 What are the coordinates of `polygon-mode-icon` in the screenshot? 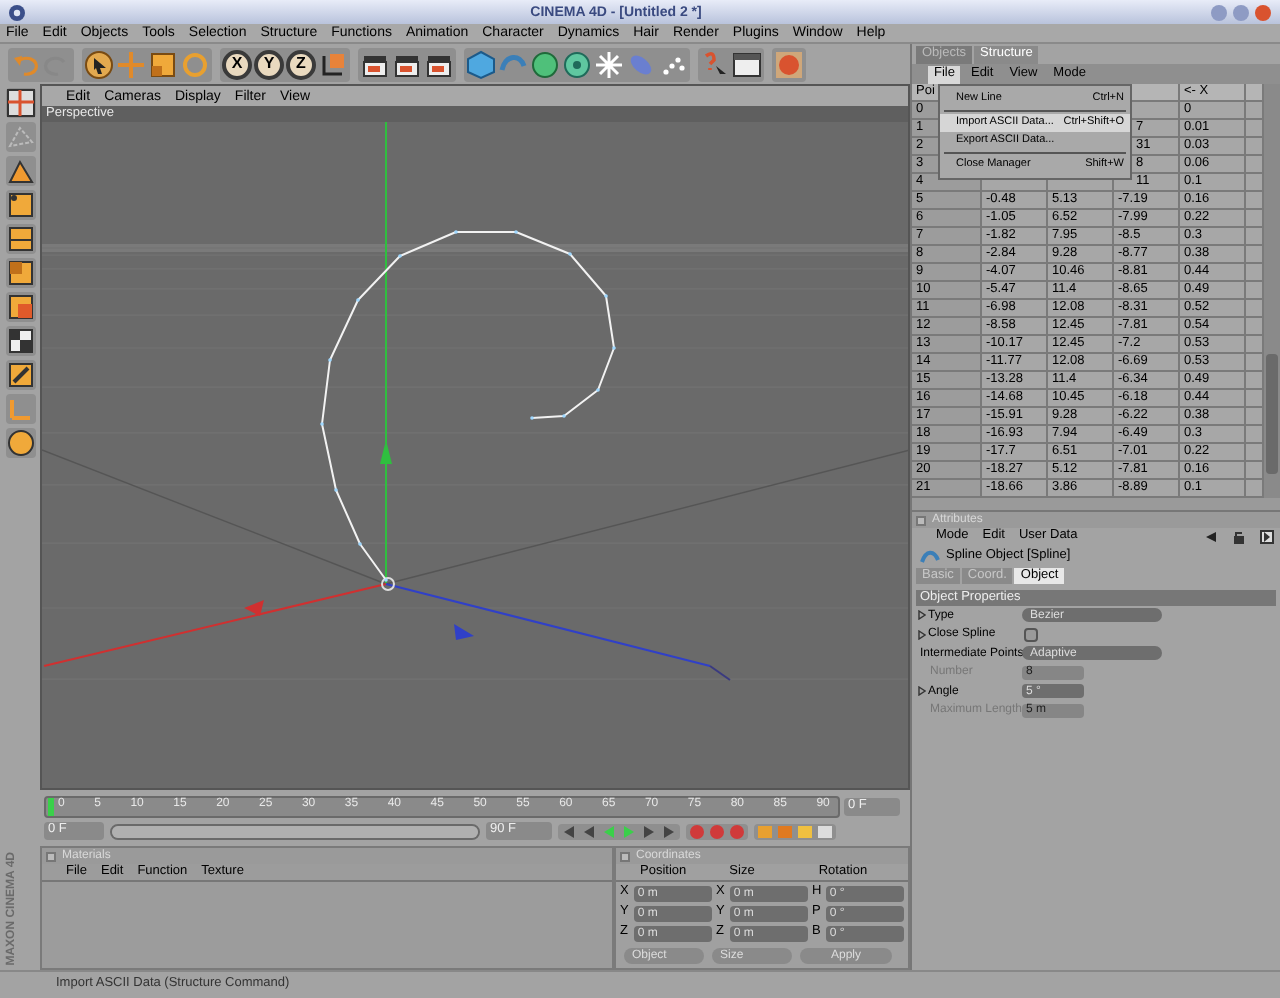 It's located at (20, 273).